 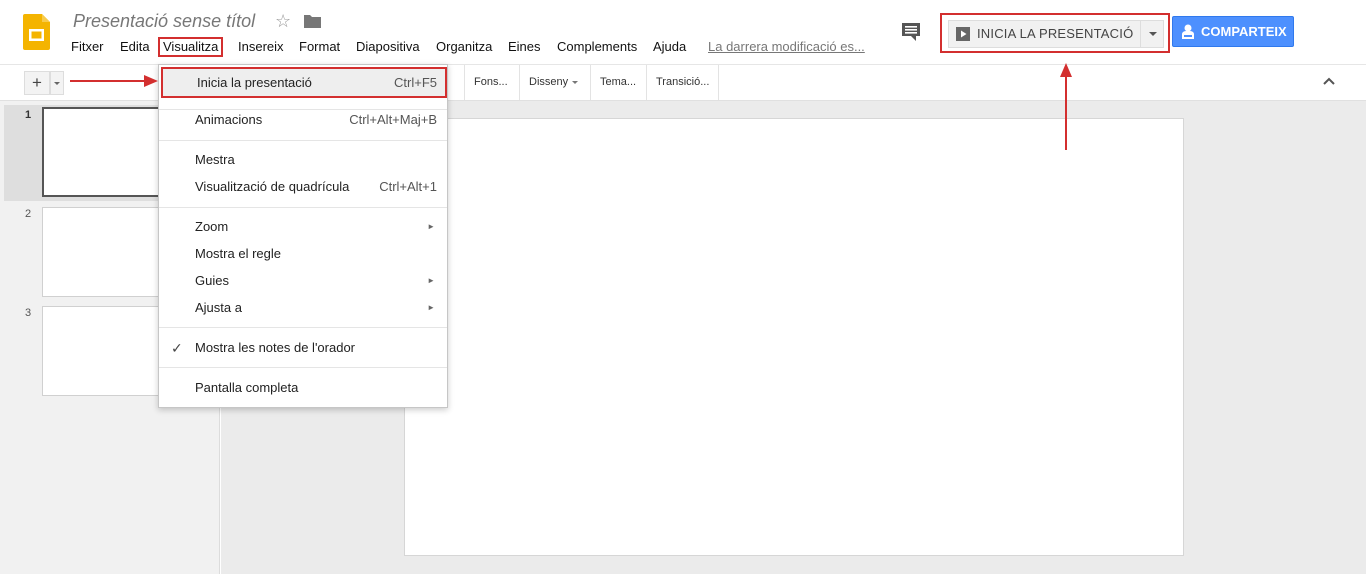 I want to click on annotation-arrow-left, so click(x=114, y=81).